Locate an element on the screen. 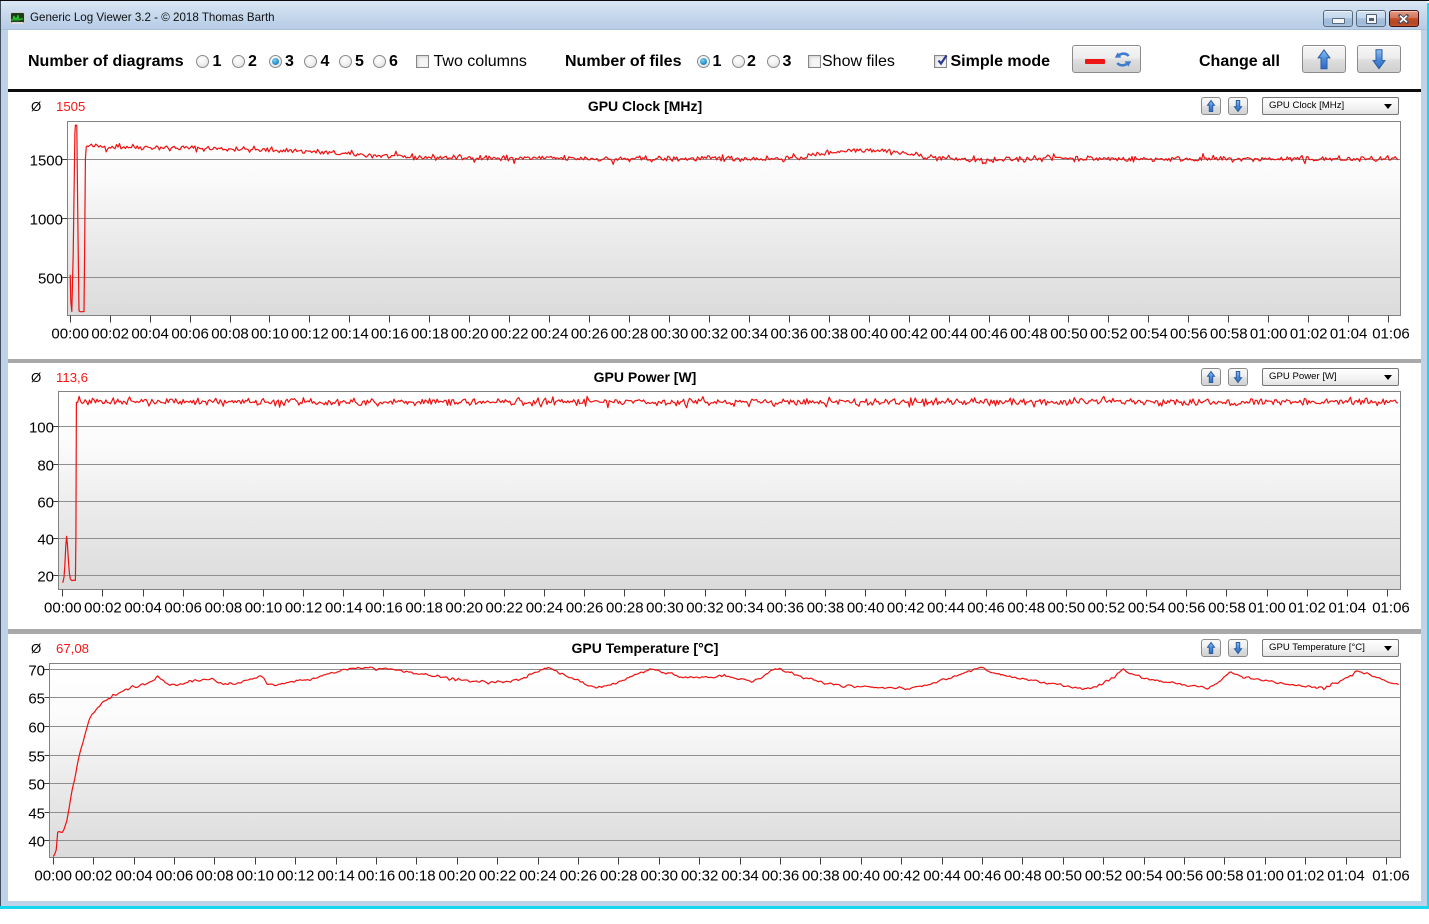 The image size is (1429, 924). svg-text: 1000 is located at coordinates (46, 219).